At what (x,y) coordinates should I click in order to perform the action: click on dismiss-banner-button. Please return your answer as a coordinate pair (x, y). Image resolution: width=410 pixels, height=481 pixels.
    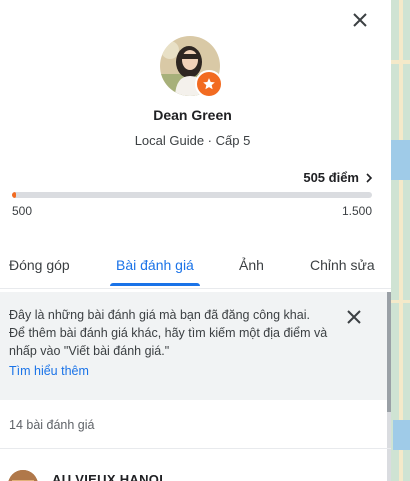
    Looking at the image, I should click on (354, 317).